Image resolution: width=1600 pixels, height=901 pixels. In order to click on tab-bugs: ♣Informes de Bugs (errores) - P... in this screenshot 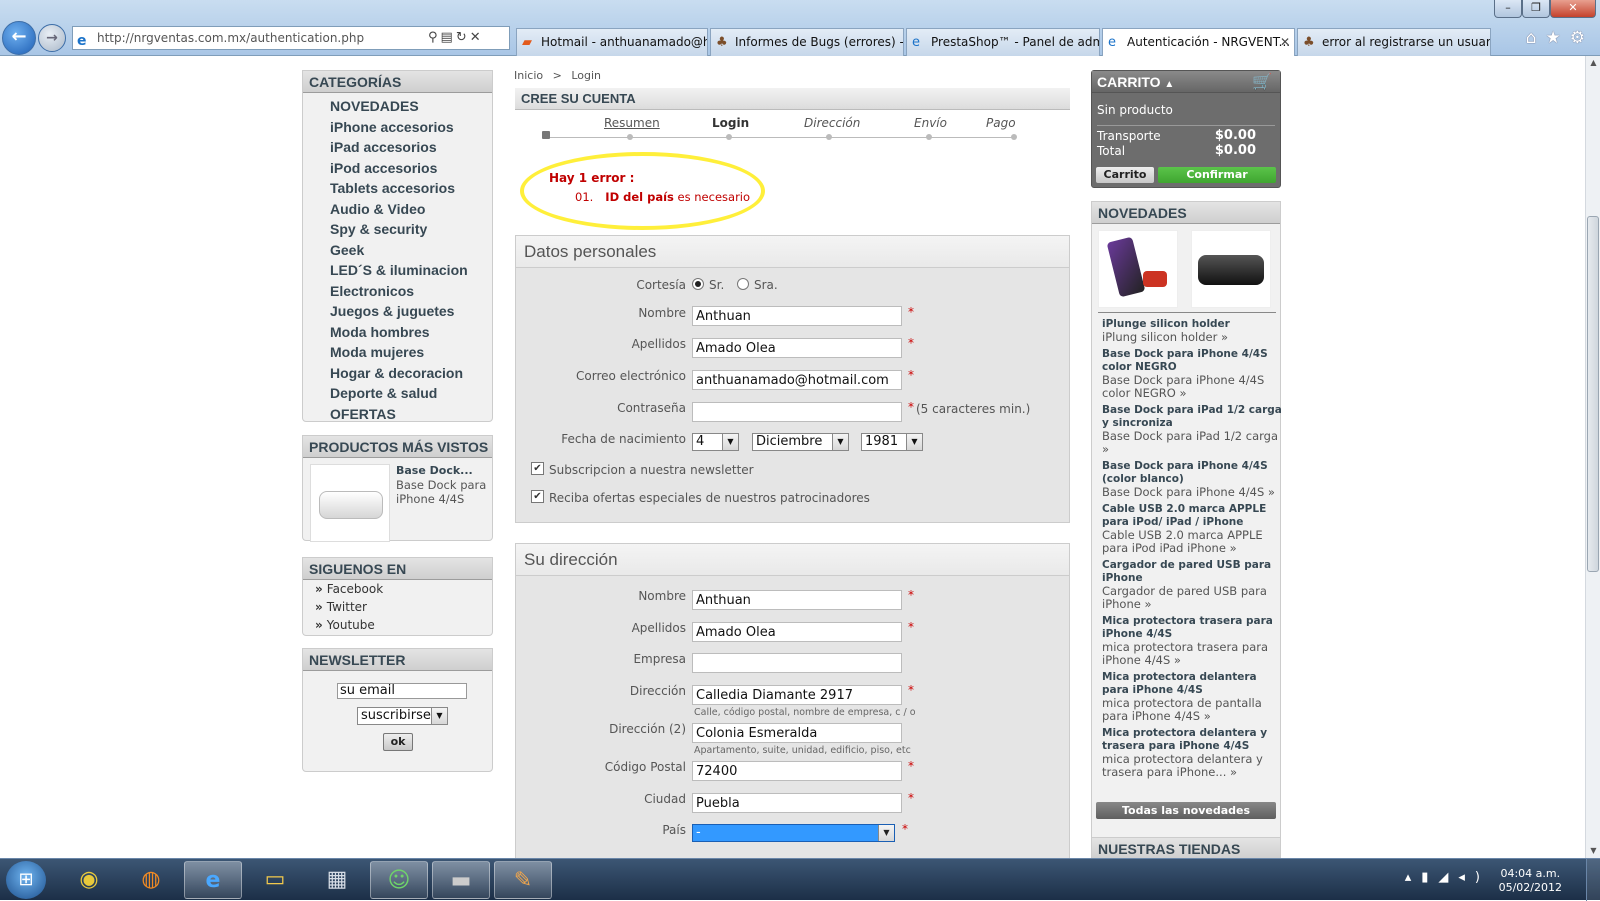, I will do `click(807, 42)`.